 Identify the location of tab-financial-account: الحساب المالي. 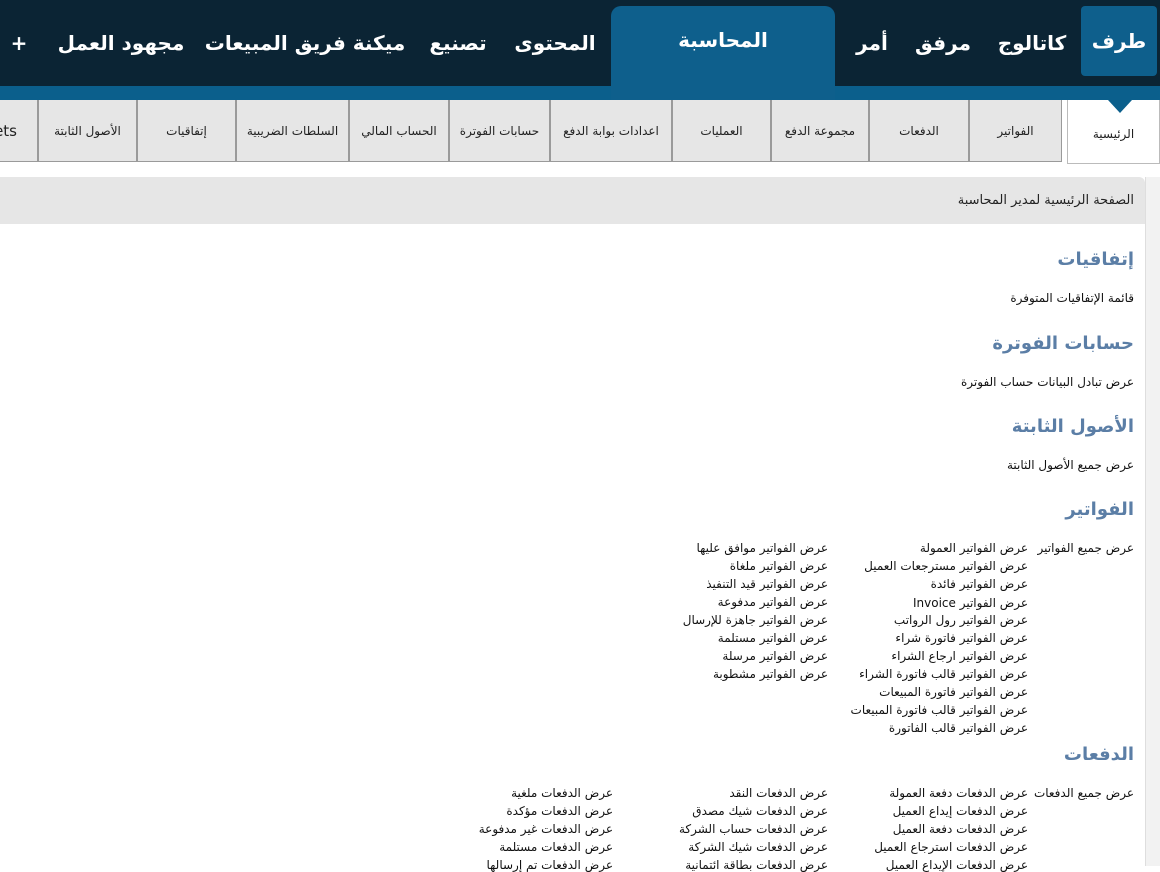
(399, 131).